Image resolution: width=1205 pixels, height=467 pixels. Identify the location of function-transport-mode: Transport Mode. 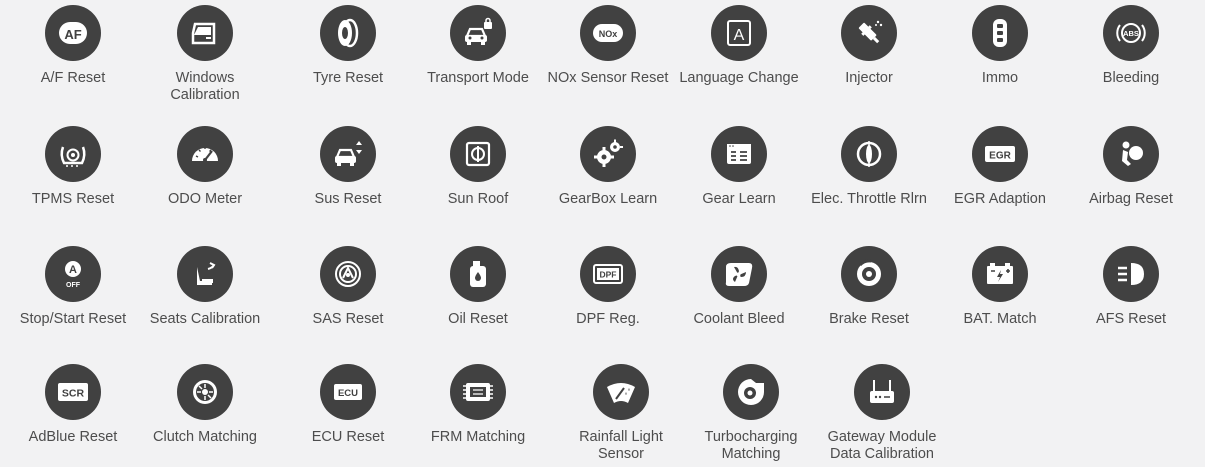
(478, 46).